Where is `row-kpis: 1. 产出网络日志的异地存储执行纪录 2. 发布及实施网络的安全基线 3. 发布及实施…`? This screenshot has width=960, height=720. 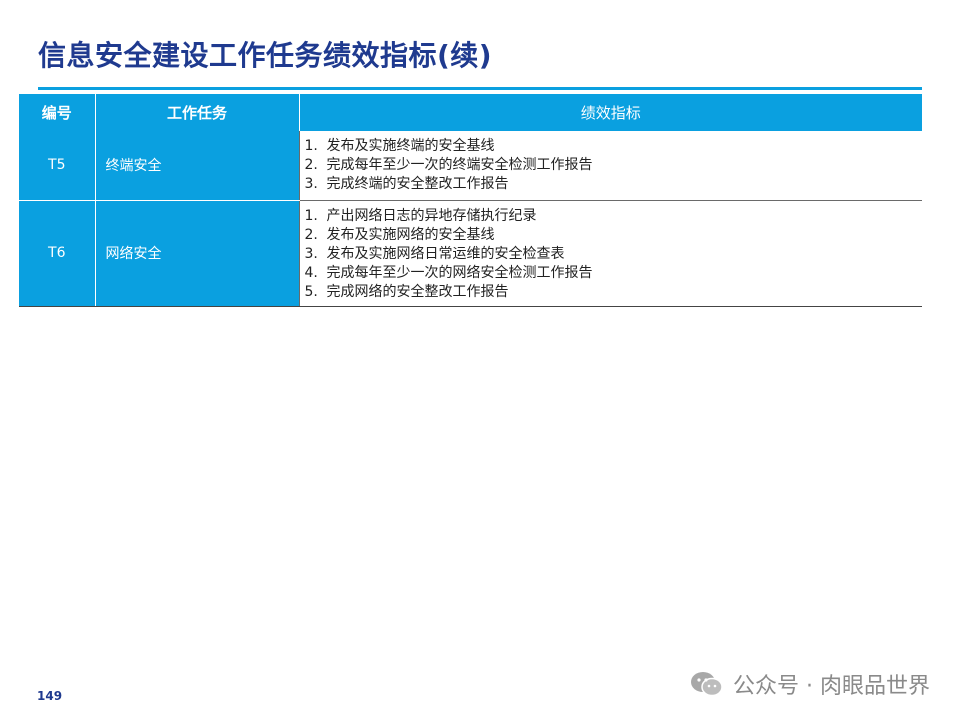
row-kpis: 1. 产出网络日志的异地存储执行纪录 2. 发布及实施网络的安全基线 3. 发布及实施… is located at coordinates (610, 253).